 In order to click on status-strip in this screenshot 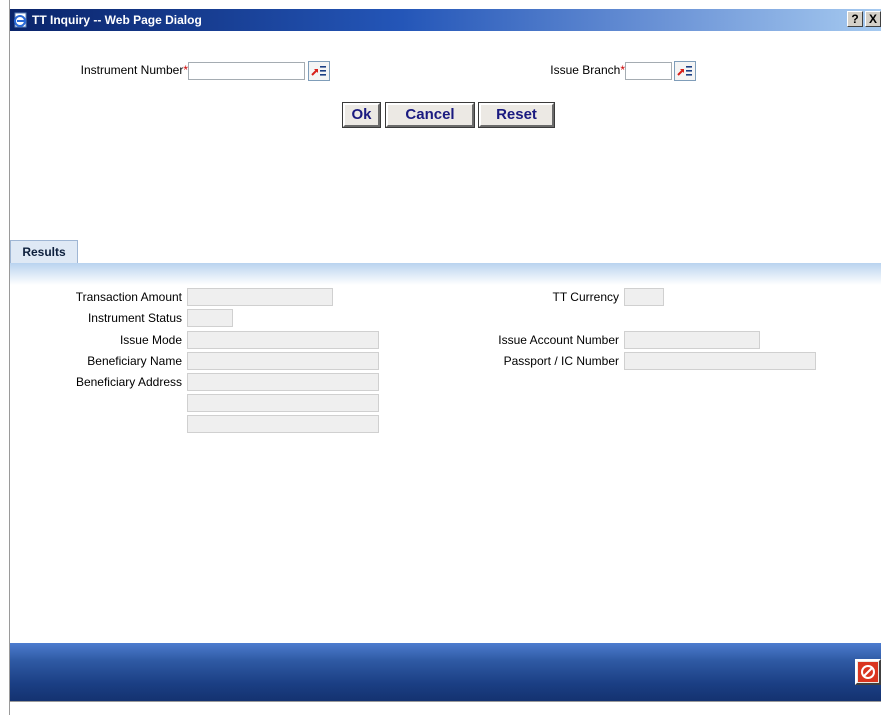, I will do `click(445, 708)`.